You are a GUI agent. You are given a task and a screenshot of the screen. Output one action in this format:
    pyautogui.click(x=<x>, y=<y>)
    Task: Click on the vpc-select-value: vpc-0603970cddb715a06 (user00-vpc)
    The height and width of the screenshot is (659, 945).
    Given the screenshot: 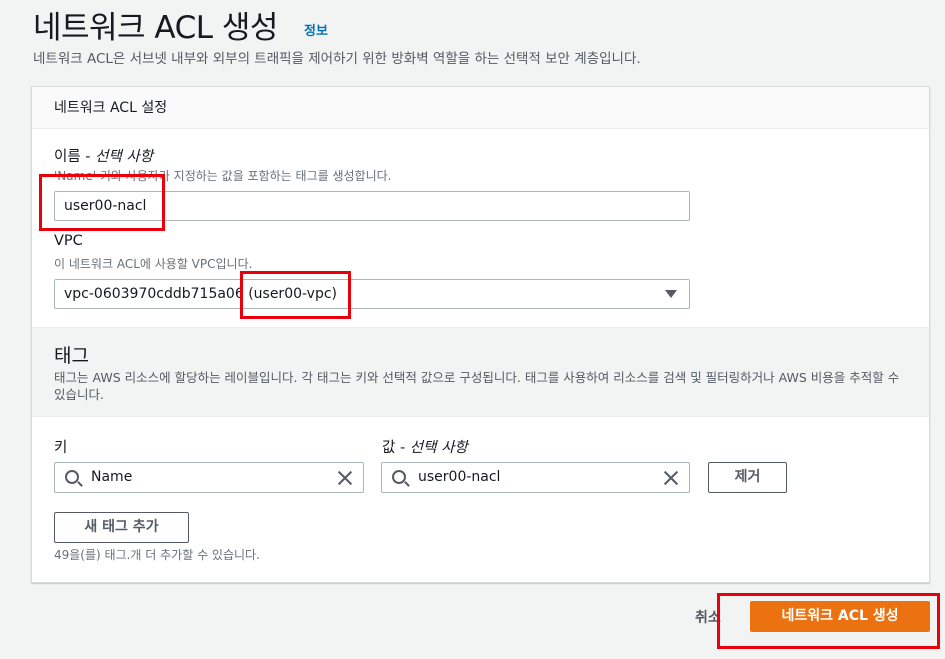 What is the action you would take?
    pyautogui.click(x=201, y=294)
    